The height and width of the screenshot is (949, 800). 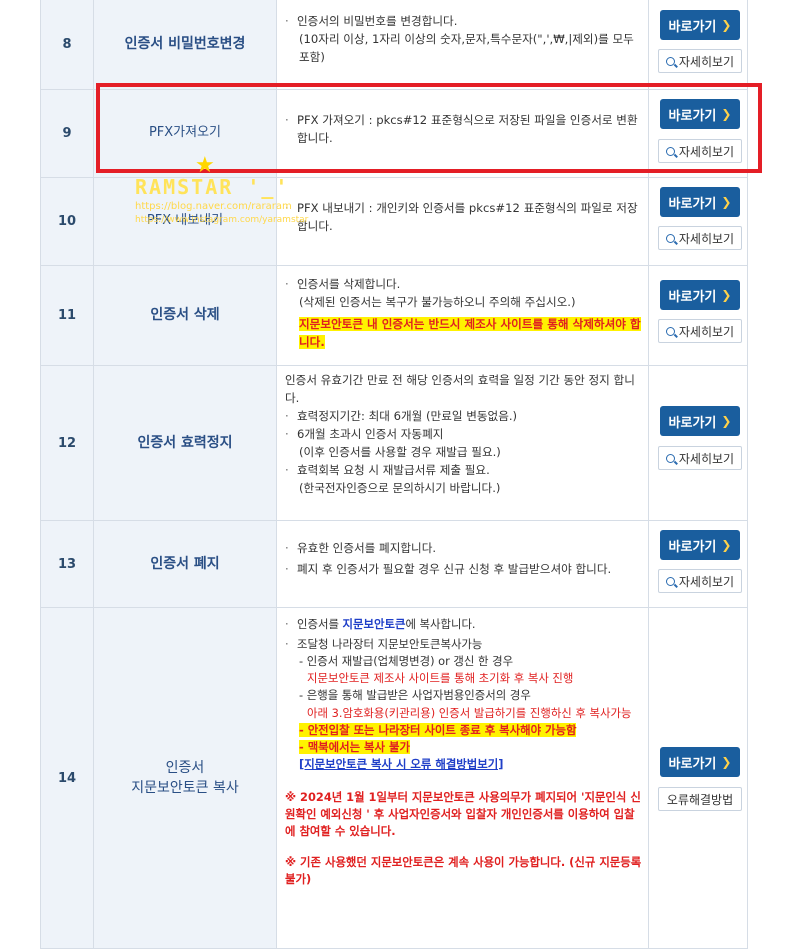 What do you see at coordinates (185, 221) in the screenshot?
I see `row-title: PFX 내보내기` at bounding box center [185, 221].